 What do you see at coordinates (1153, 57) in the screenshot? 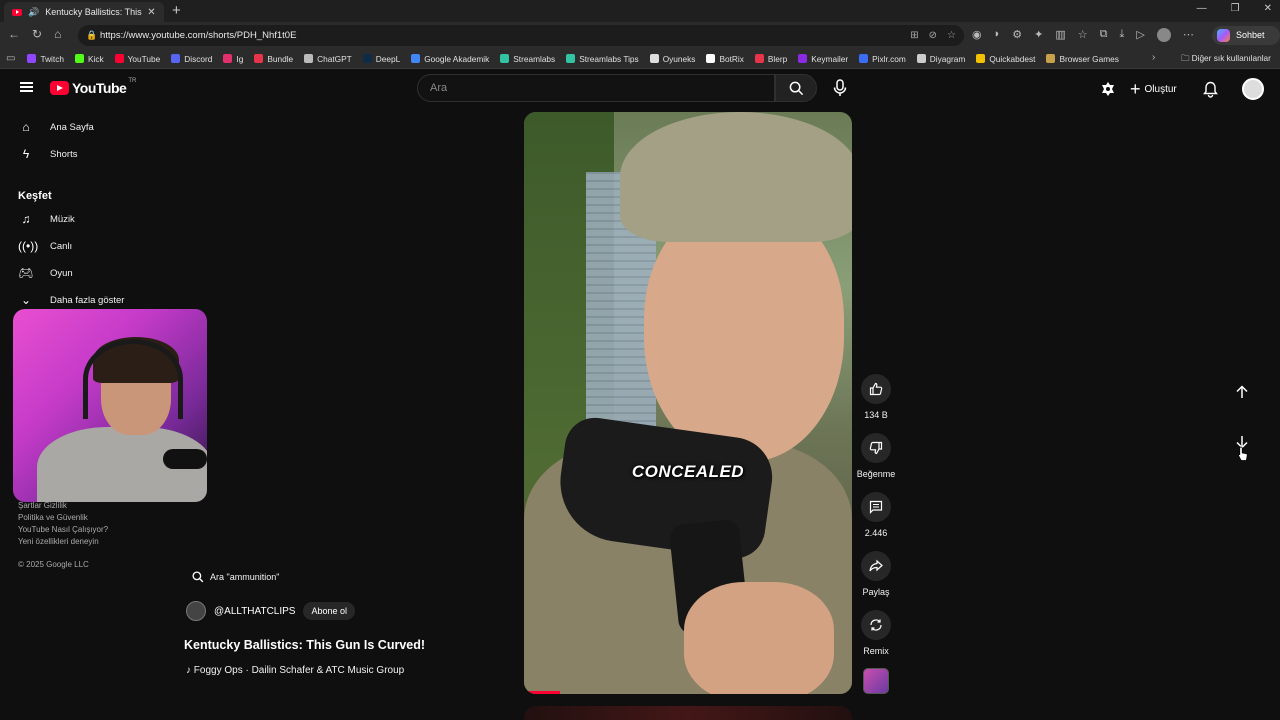
I see `bookmarks-overflow-icon: ›` at bounding box center [1153, 57].